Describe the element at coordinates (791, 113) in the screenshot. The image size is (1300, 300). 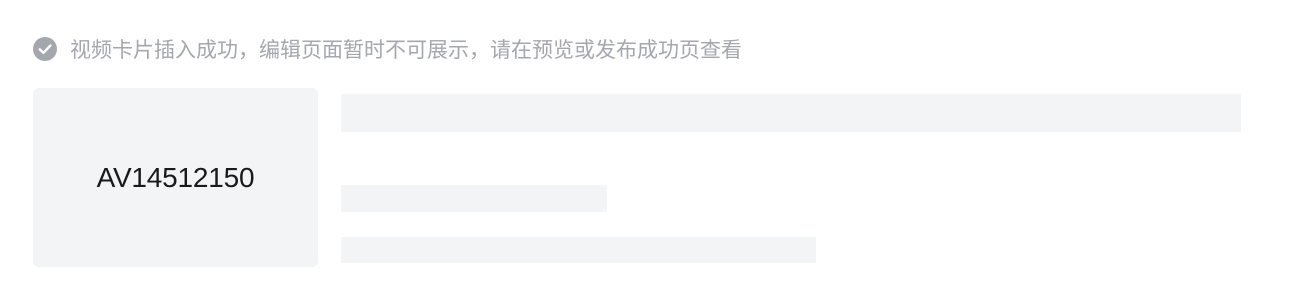
I see `video-title-placeholder` at that location.